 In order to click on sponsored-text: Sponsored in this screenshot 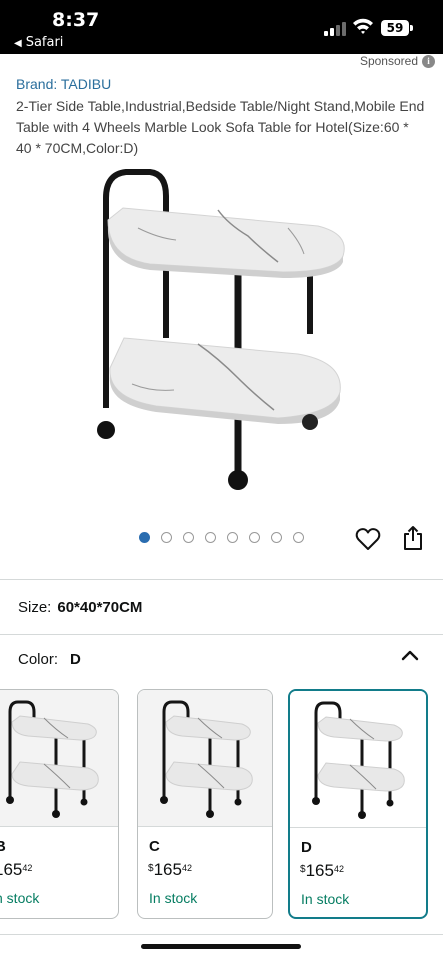, I will do `click(388, 61)`.